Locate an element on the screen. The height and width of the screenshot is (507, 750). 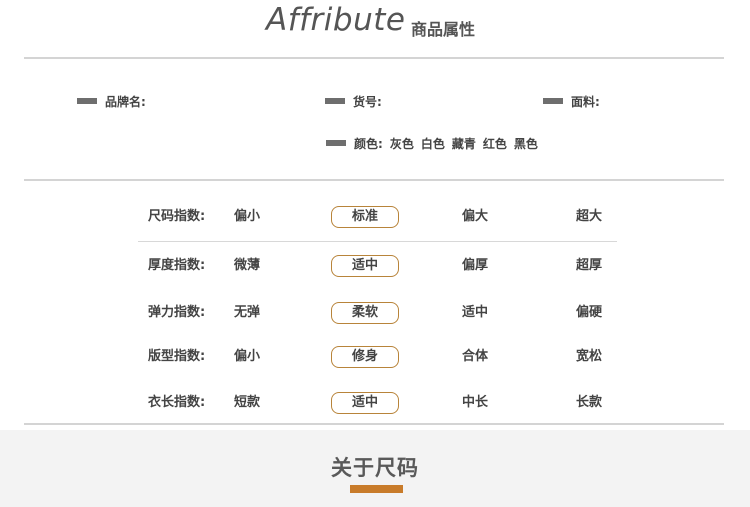
index-option: 超厚 is located at coordinates (589, 265).